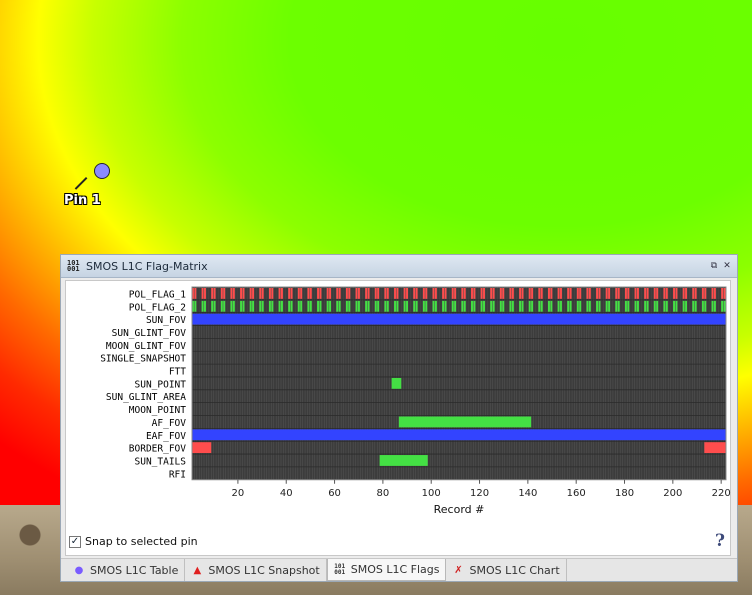 The image size is (752, 595). What do you see at coordinates (720, 541) in the screenshot?
I see `help-icon: ?` at bounding box center [720, 541].